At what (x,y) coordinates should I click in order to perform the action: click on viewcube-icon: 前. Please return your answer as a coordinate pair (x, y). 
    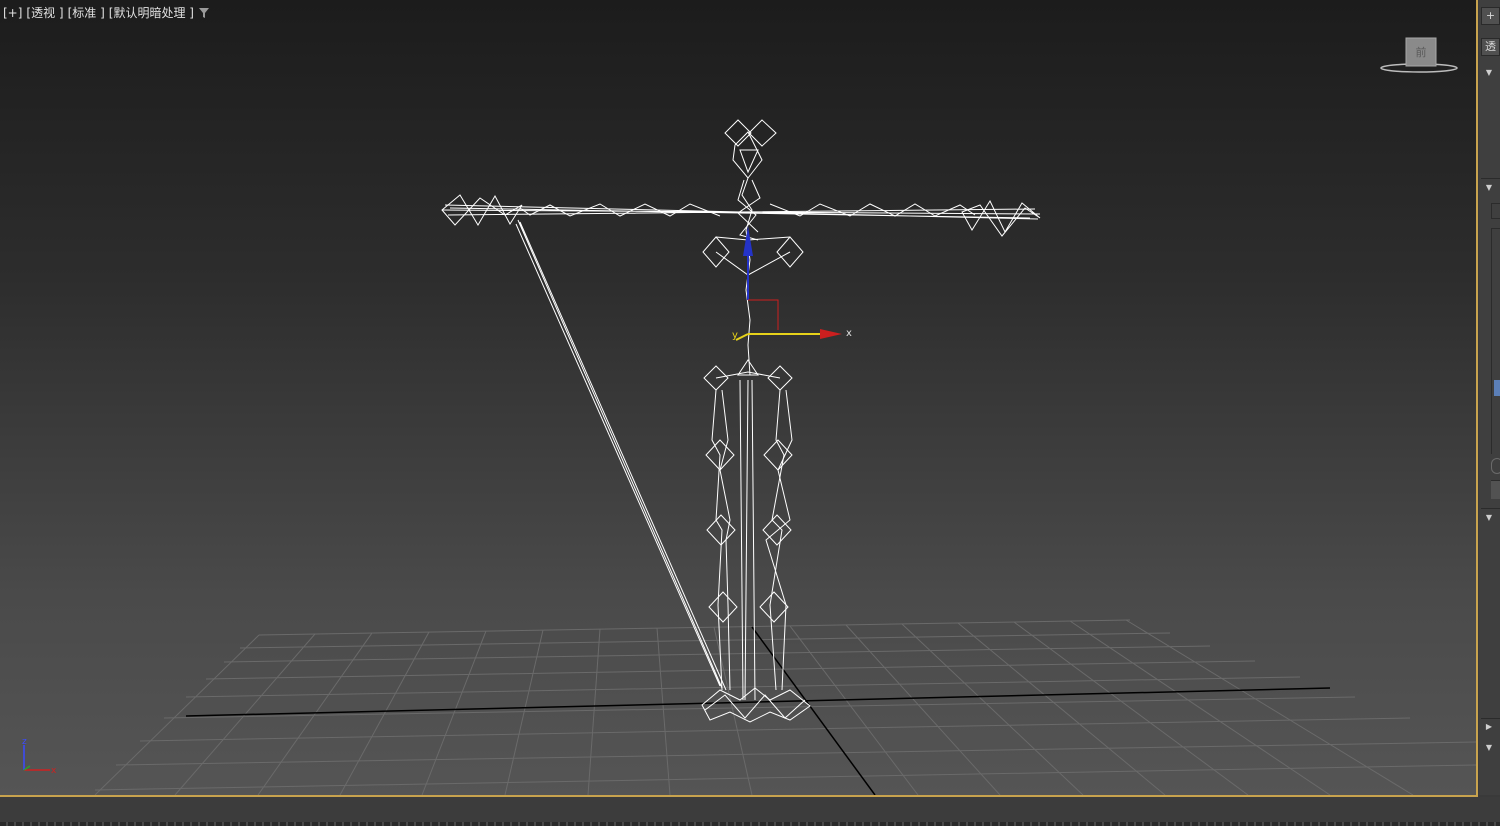
    Looking at the image, I should click on (1419, 57).